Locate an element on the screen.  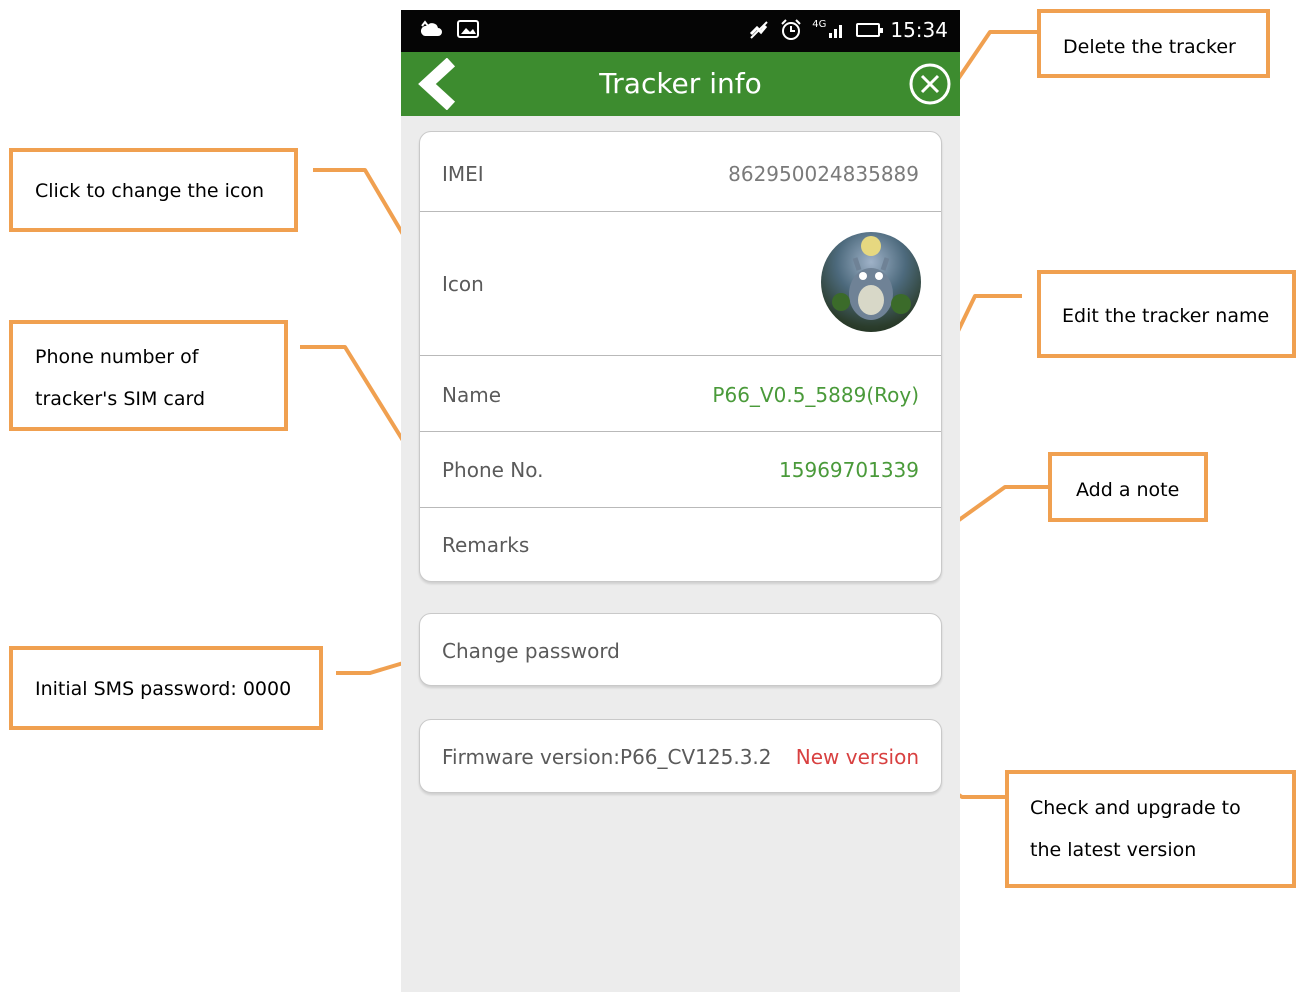
alarm-icon is located at coordinates (791, 29).